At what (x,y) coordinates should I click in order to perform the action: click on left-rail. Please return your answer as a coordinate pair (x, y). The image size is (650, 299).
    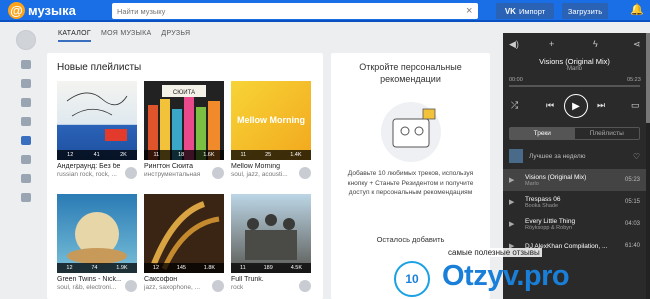
    Looking at the image, I should click on (27, 40).